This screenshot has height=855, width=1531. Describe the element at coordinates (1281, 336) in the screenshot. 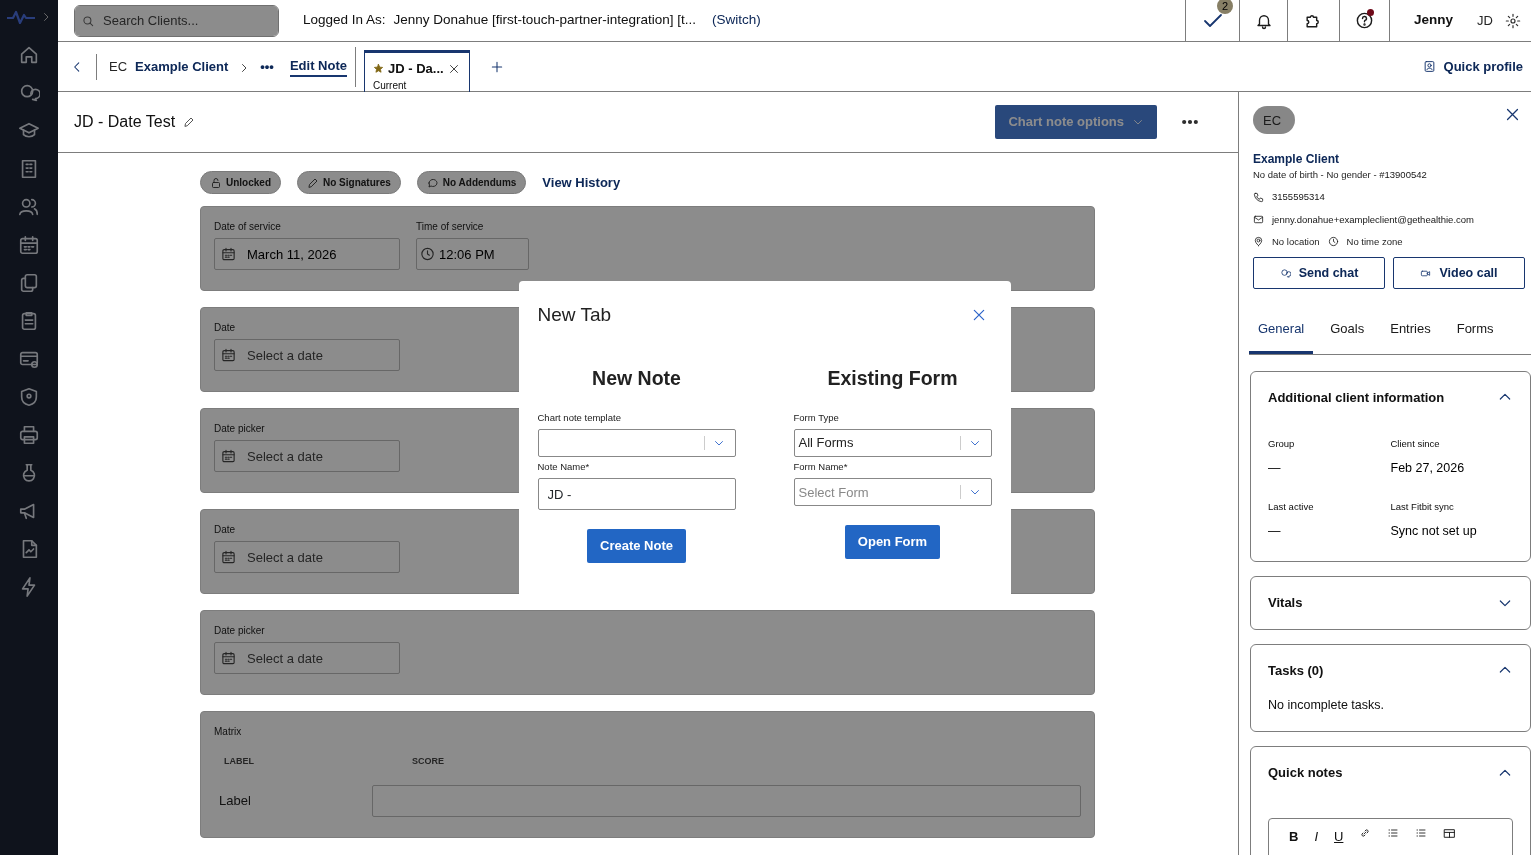

I see `profile-tab: General` at that location.